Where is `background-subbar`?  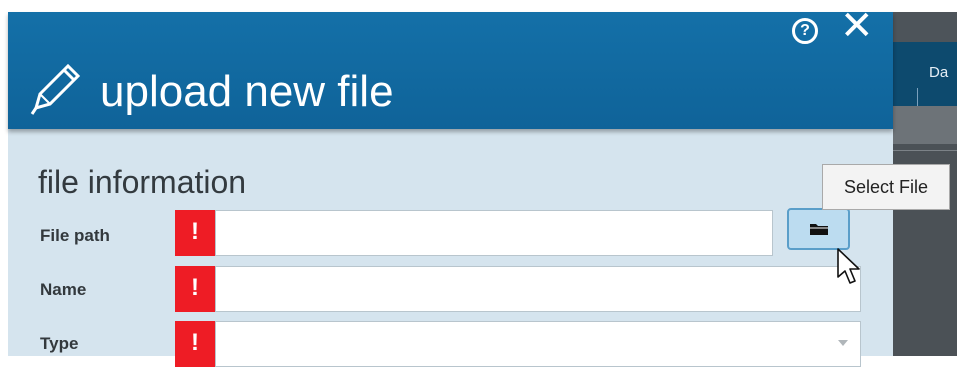
background-subbar is located at coordinates (925, 125).